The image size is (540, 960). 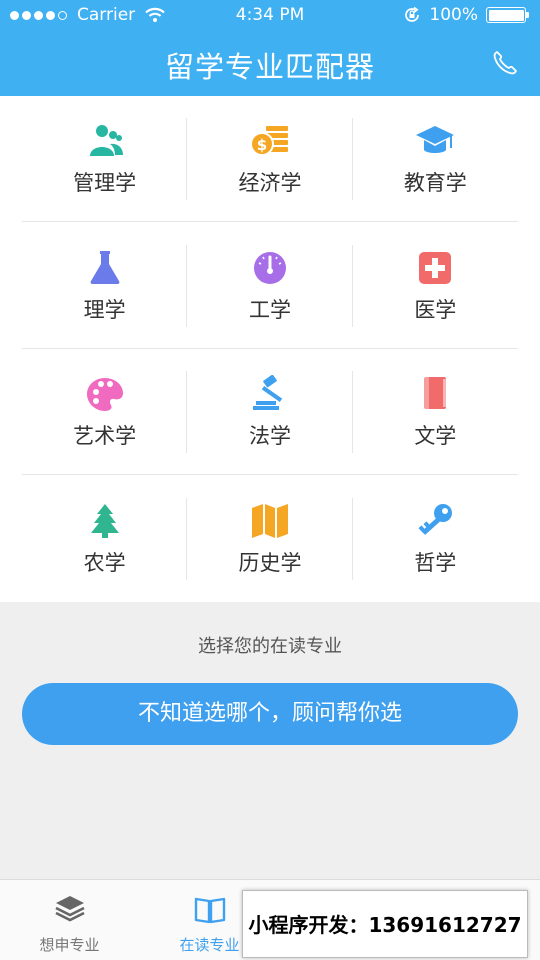 I want to click on tree-icon, so click(x=104, y=520).